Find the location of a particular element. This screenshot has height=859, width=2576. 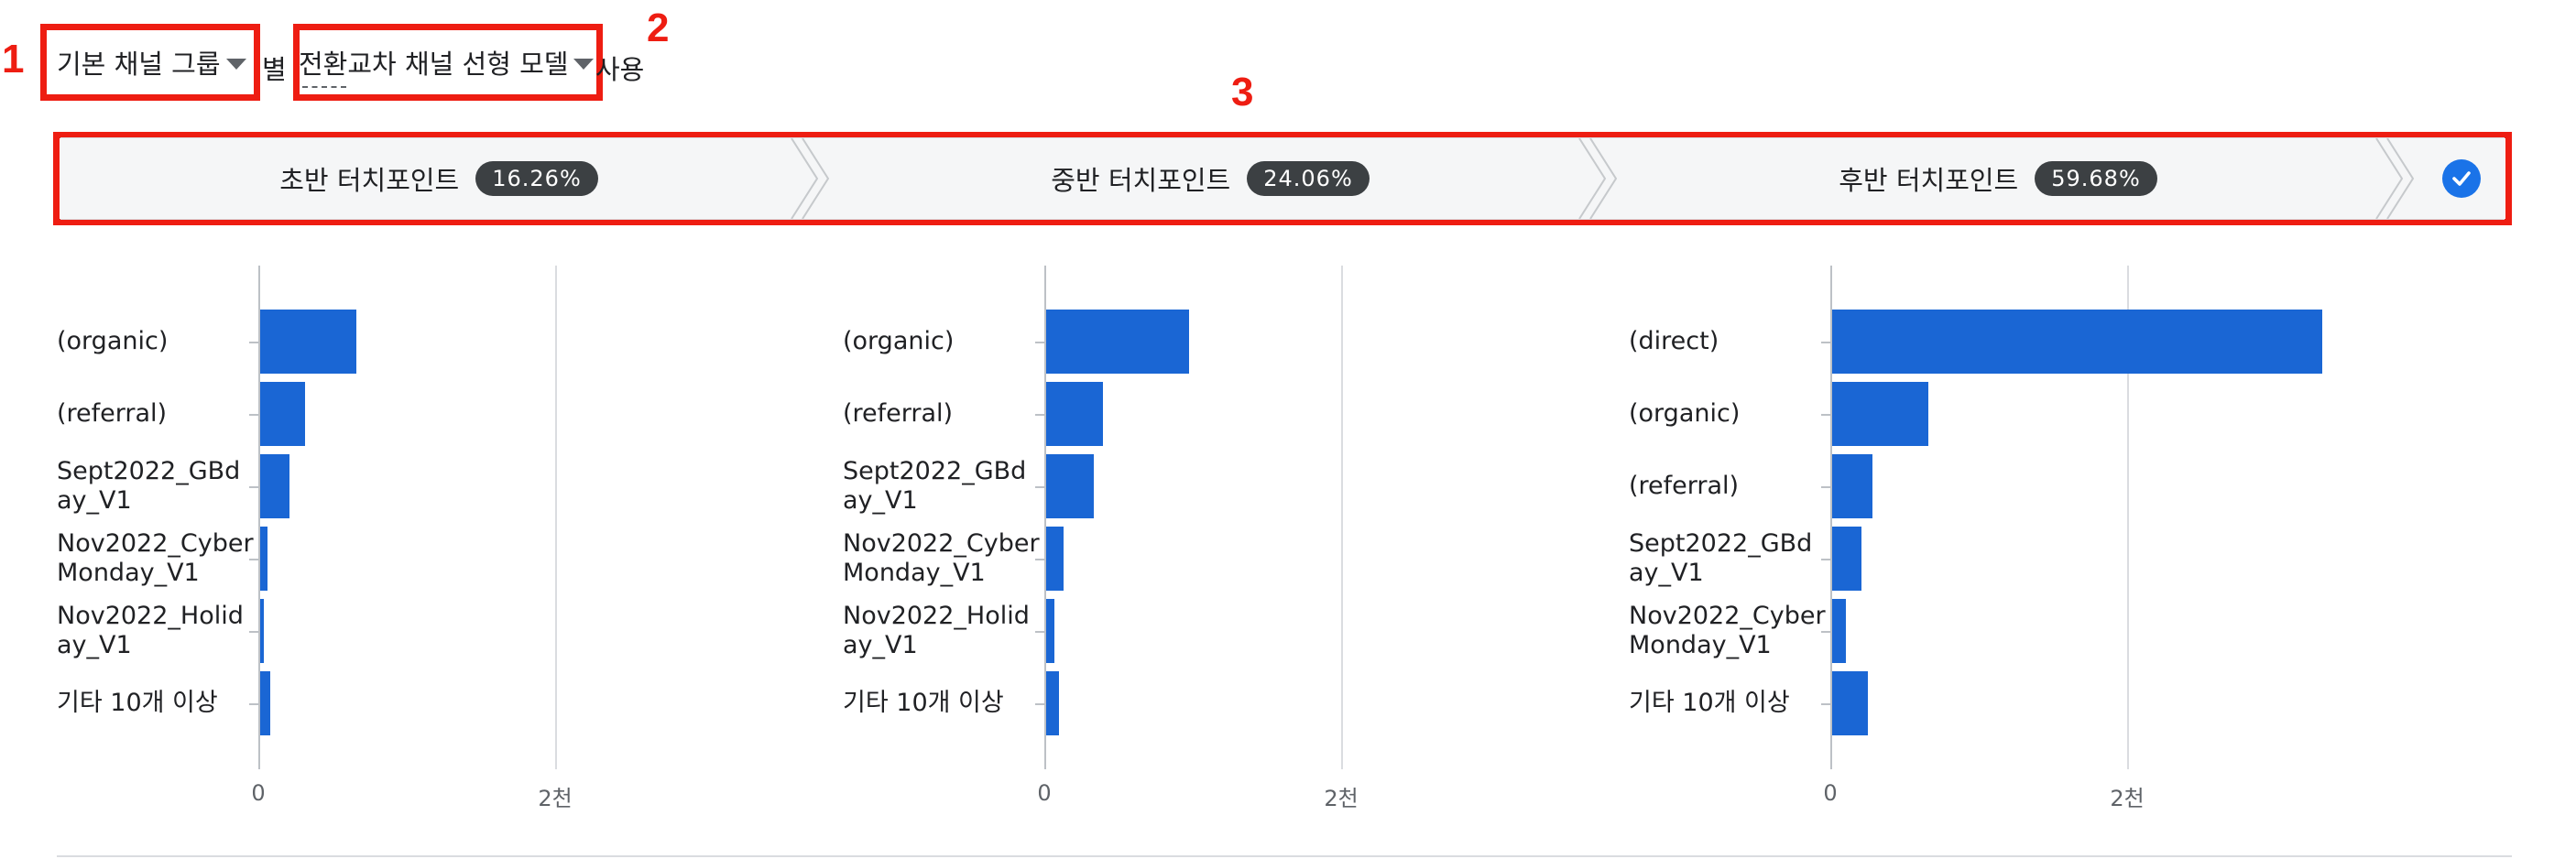

step-mid-touchpoint: 중반 터치포인트 24.06% is located at coordinates (1210, 179).